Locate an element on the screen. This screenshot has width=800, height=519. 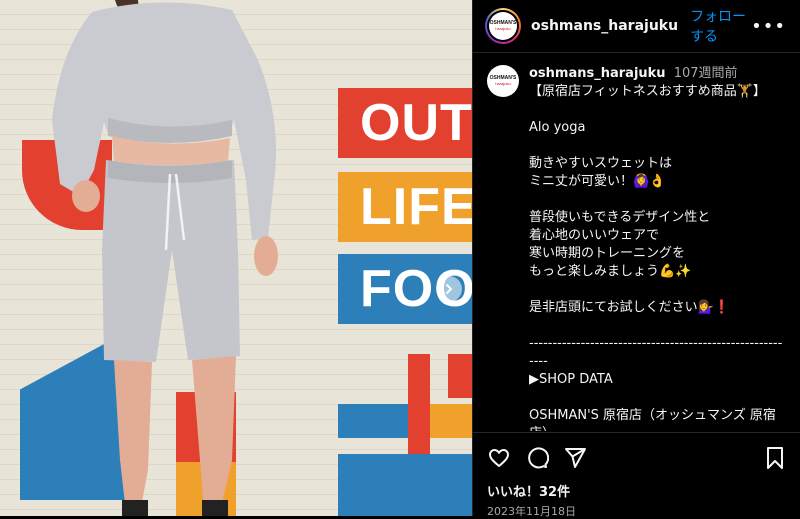
send-icon is located at coordinates (575, 458).